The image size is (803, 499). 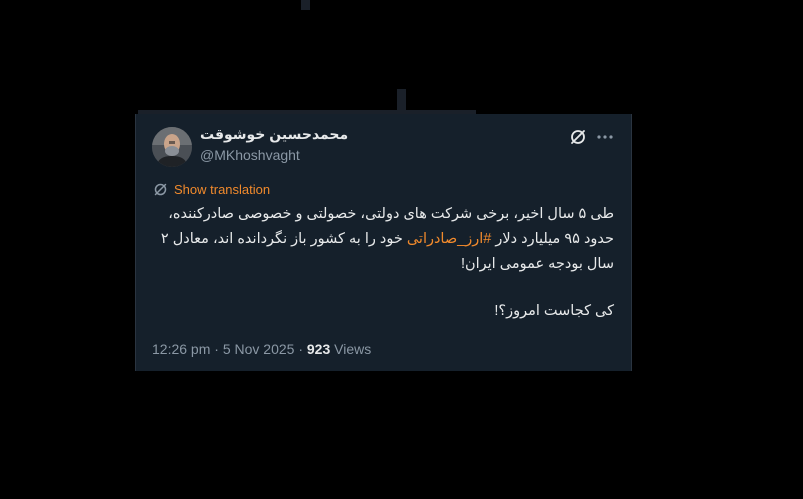 What do you see at coordinates (318, 349) in the screenshot?
I see `views-count: 923` at bounding box center [318, 349].